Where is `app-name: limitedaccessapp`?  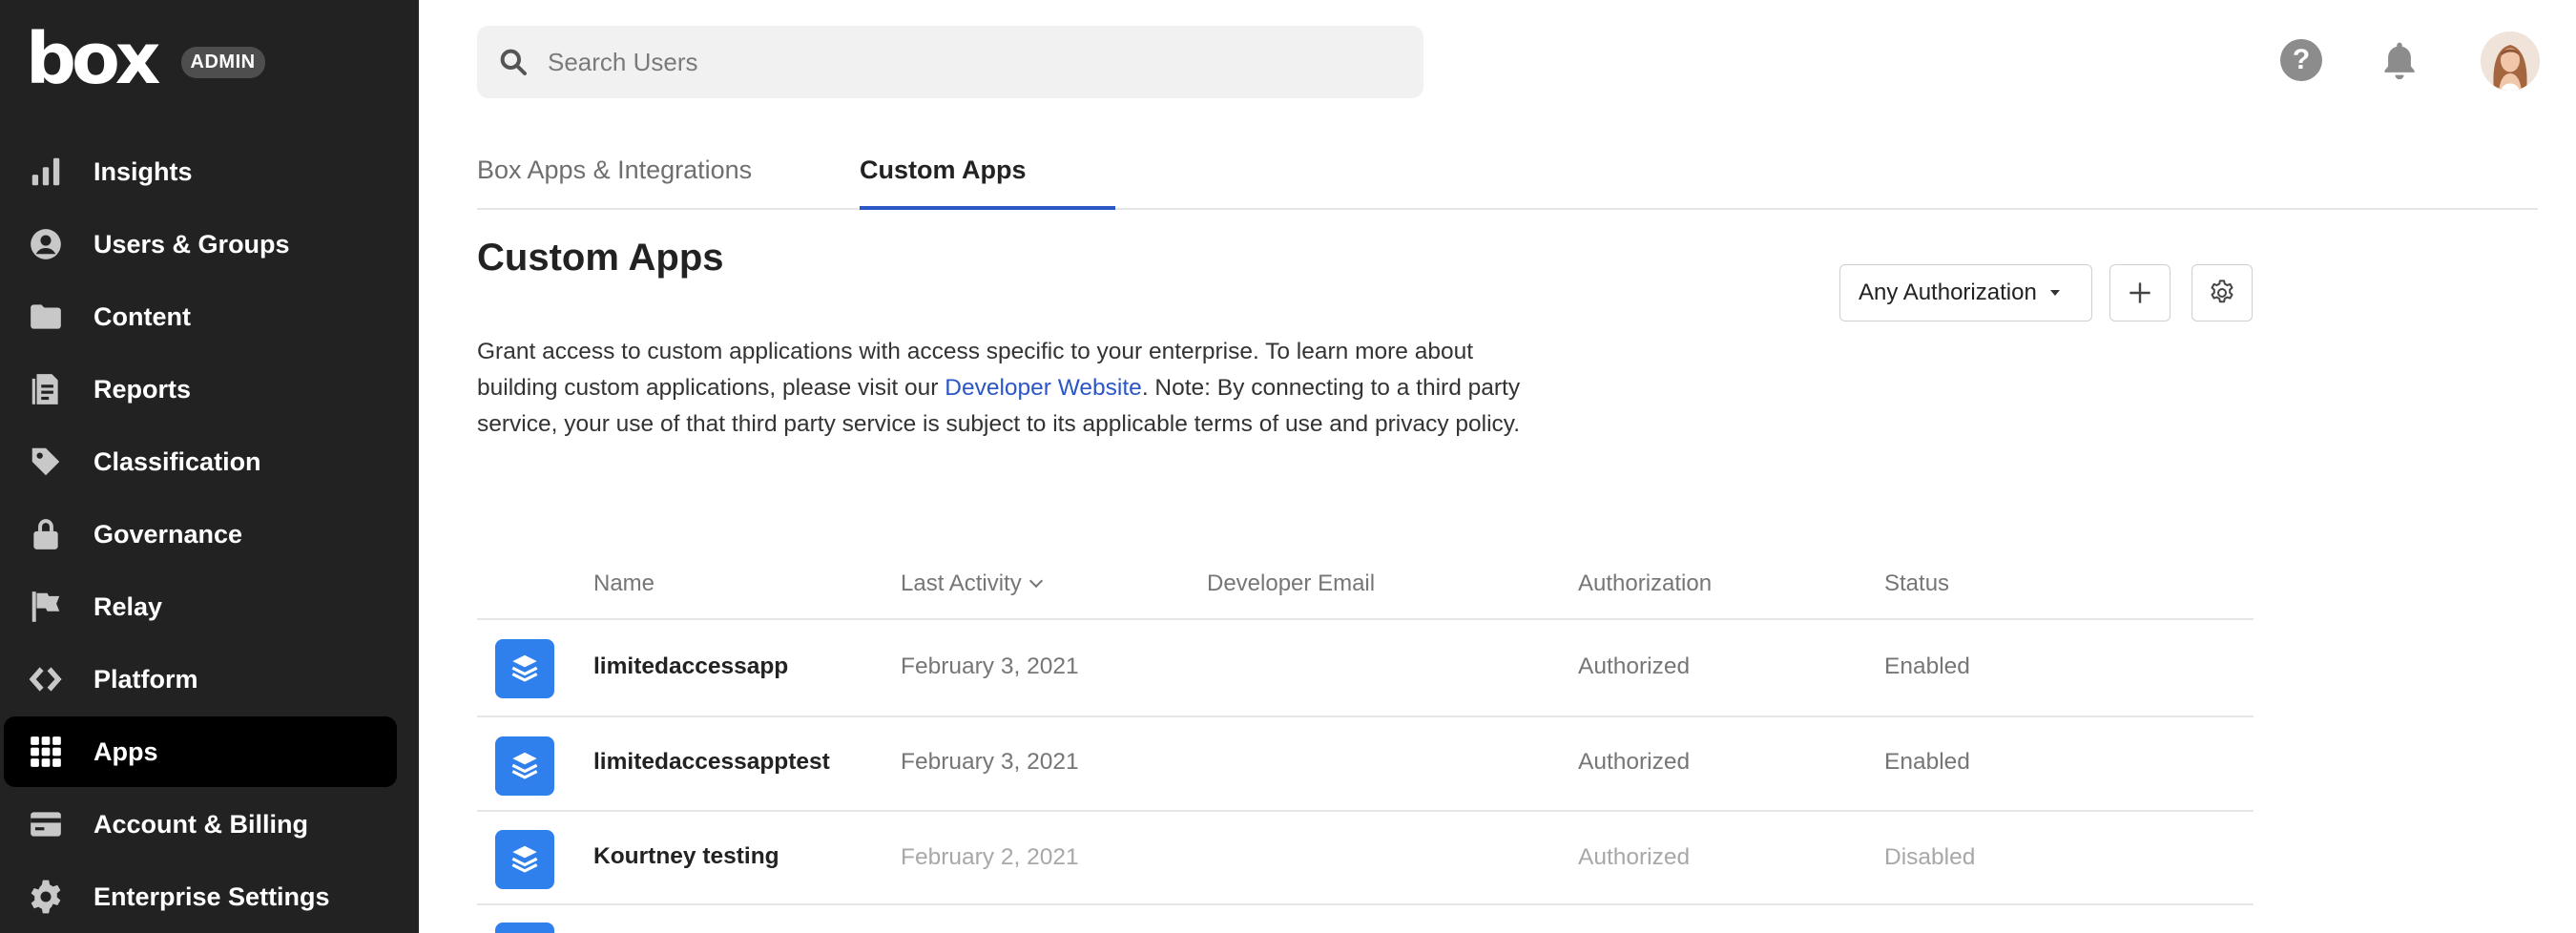
app-name: limitedaccessapp is located at coordinates (691, 666).